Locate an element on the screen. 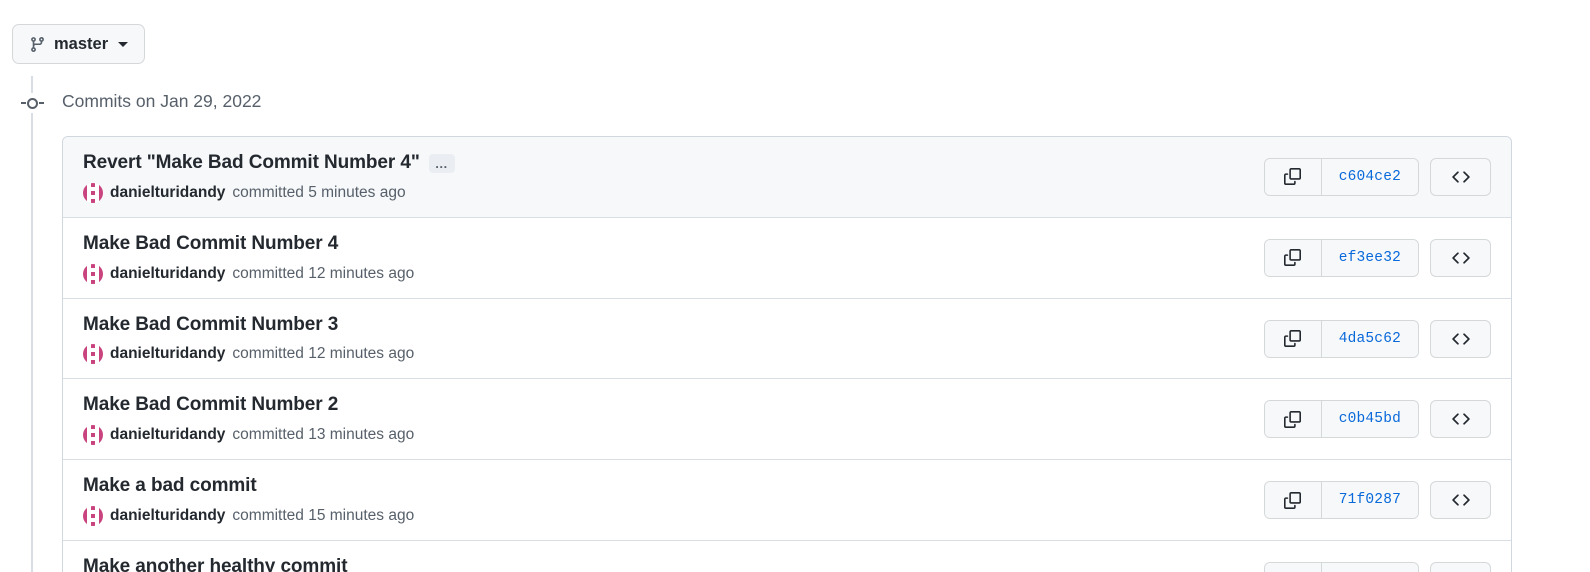 This screenshot has height=572, width=1590. commit-sha-group: aec70b0 is located at coordinates (1341, 567).